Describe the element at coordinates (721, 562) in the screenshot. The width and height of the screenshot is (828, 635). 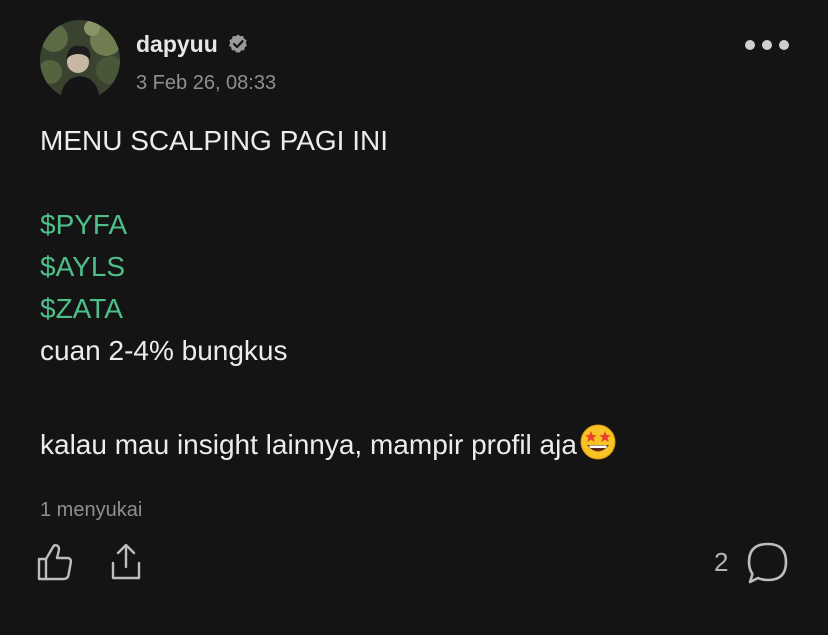
I see `comment-count: 2` at that location.